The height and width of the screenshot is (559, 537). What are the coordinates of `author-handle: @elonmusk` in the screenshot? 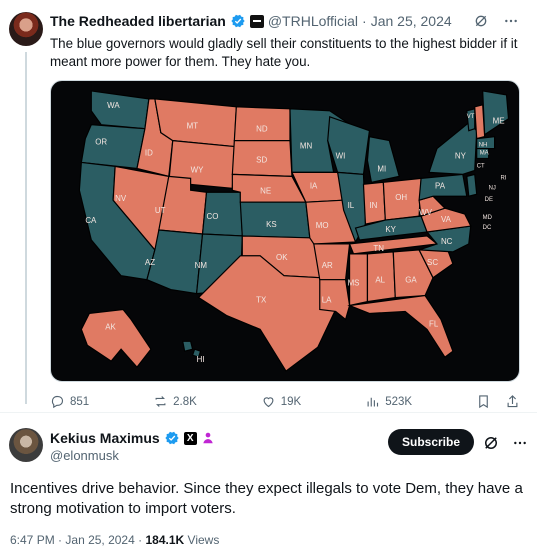 It's located at (84, 455).